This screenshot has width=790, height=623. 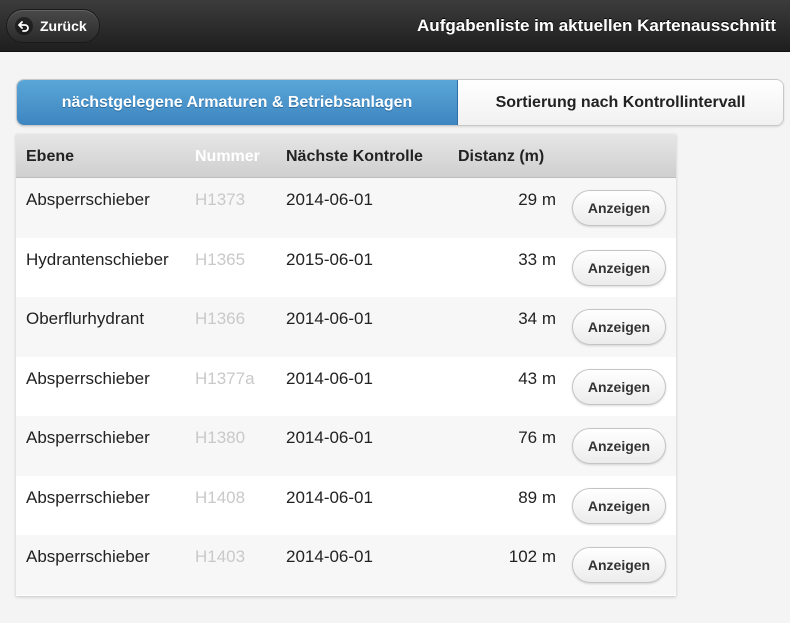 I want to click on column-header-distanz: Distanz (m), so click(x=501, y=157).